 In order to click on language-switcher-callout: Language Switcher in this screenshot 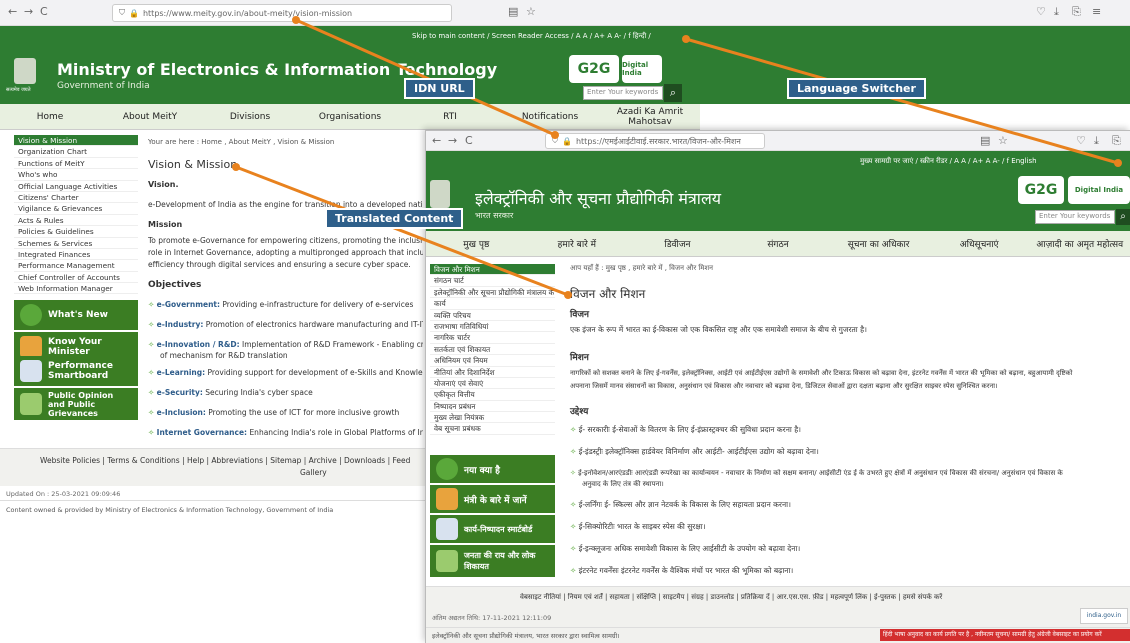, I will do `click(856, 88)`.